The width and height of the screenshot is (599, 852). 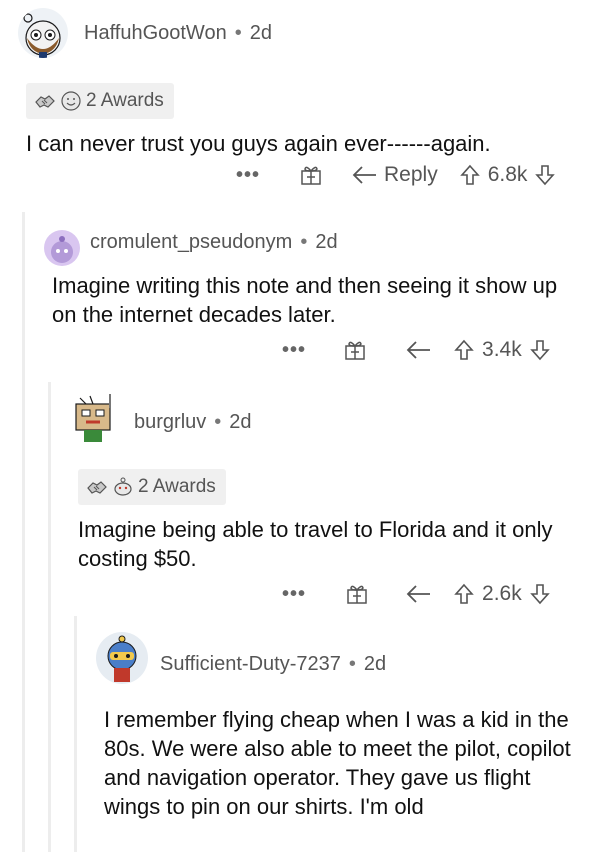 I want to click on username: cromulent_pseudonym, so click(x=191, y=242).